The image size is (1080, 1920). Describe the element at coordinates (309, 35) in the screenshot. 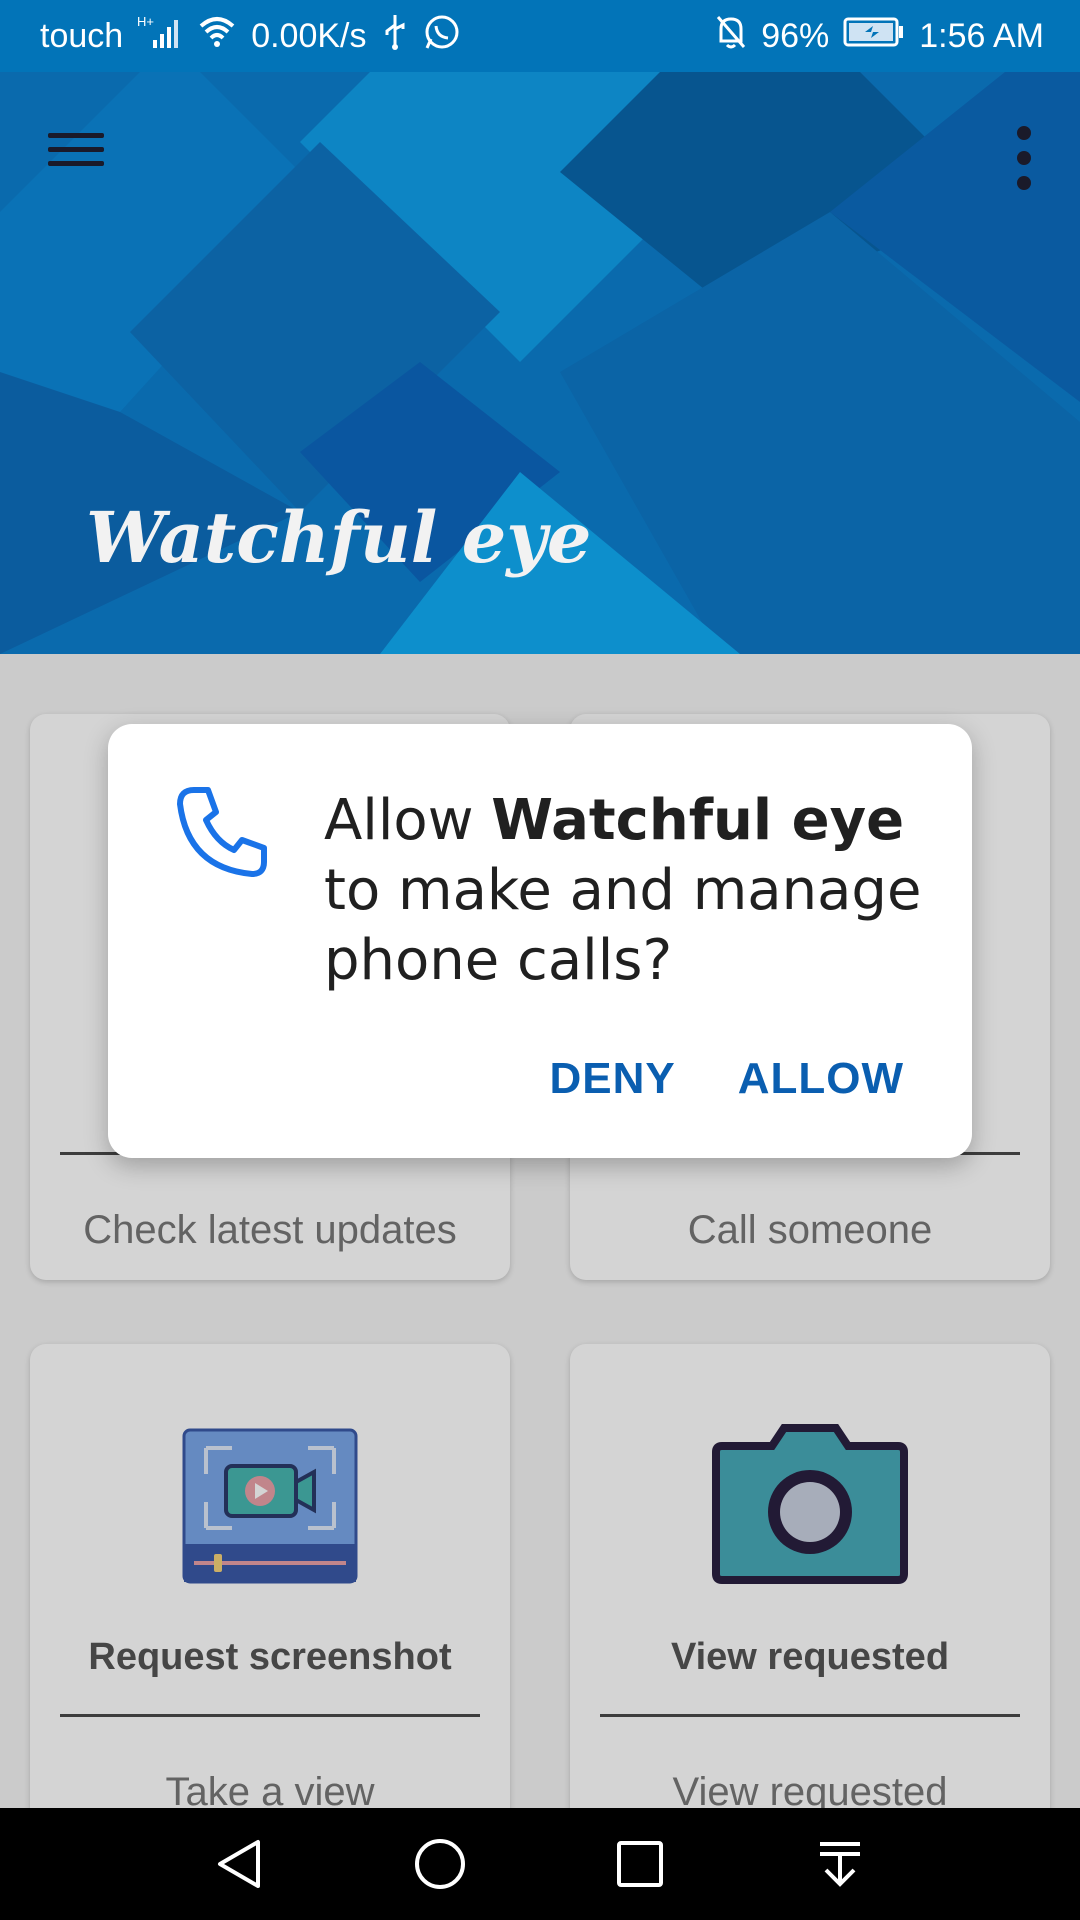

I see `net-speed: 0.00K/s` at that location.